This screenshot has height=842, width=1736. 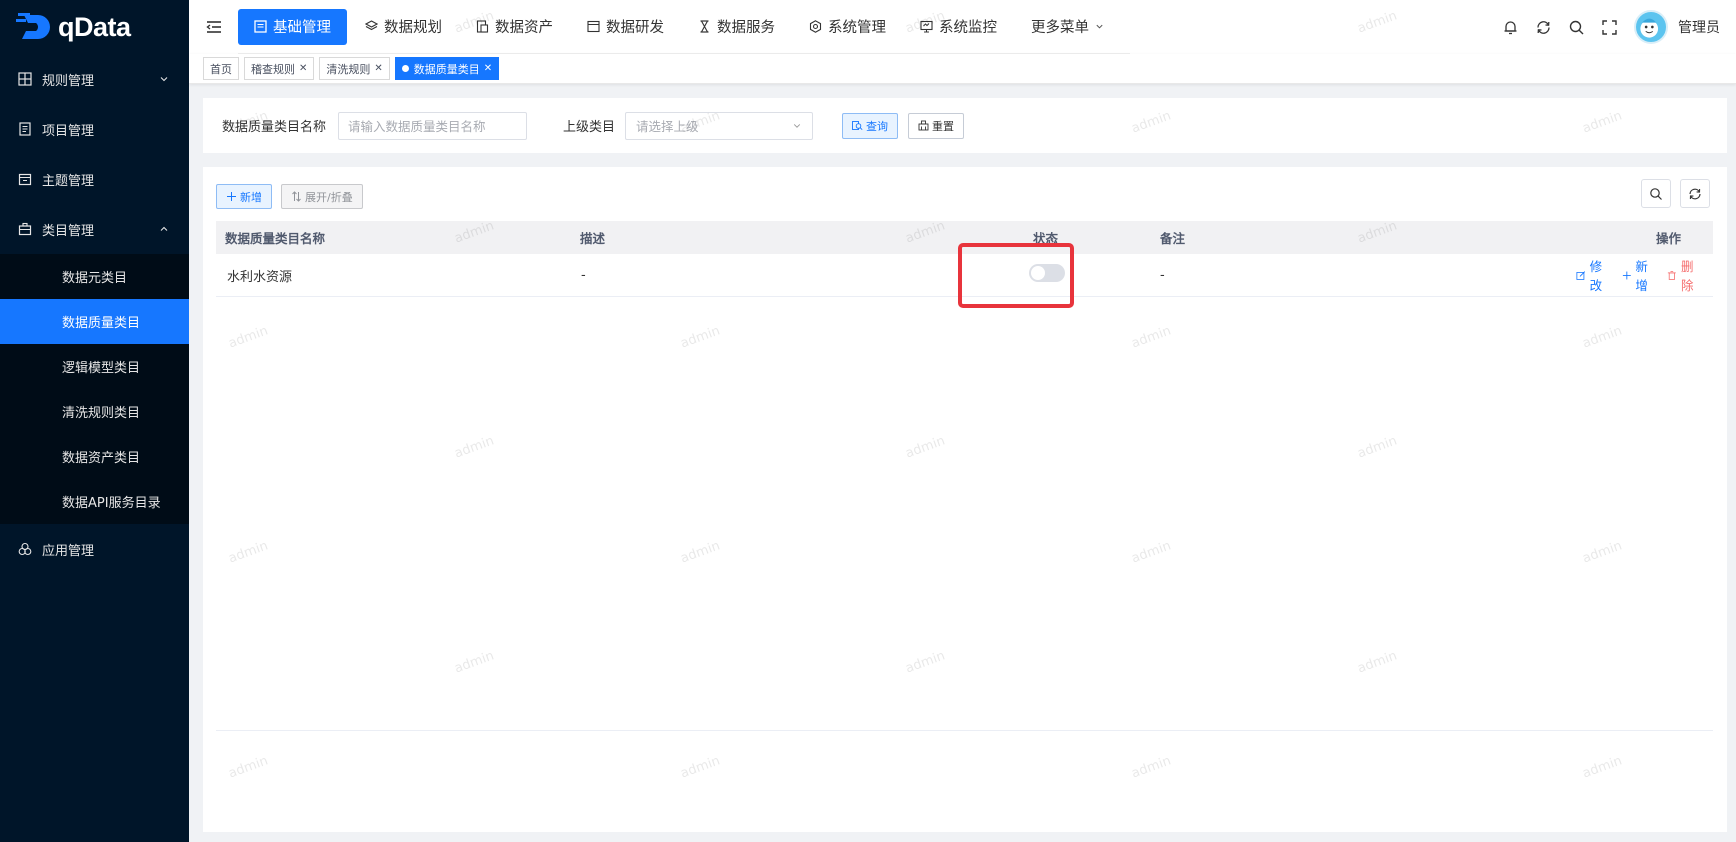 I want to click on apps-icon, so click(x=25, y=549).